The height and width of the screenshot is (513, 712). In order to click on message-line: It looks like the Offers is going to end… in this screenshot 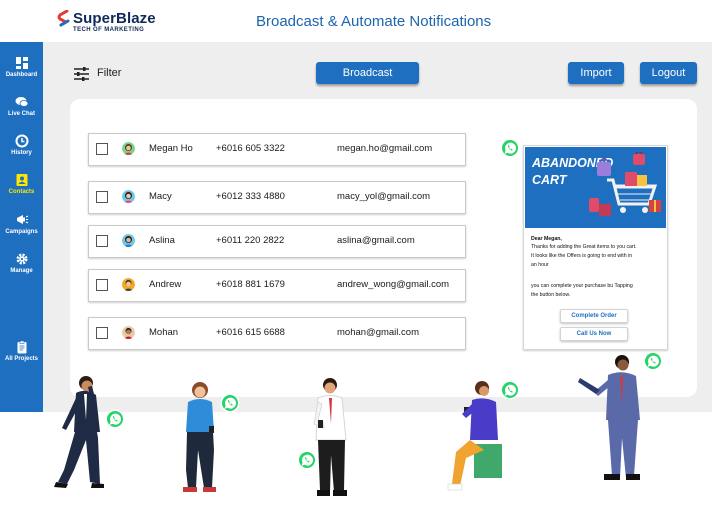, I will do `click(582, 256)`.